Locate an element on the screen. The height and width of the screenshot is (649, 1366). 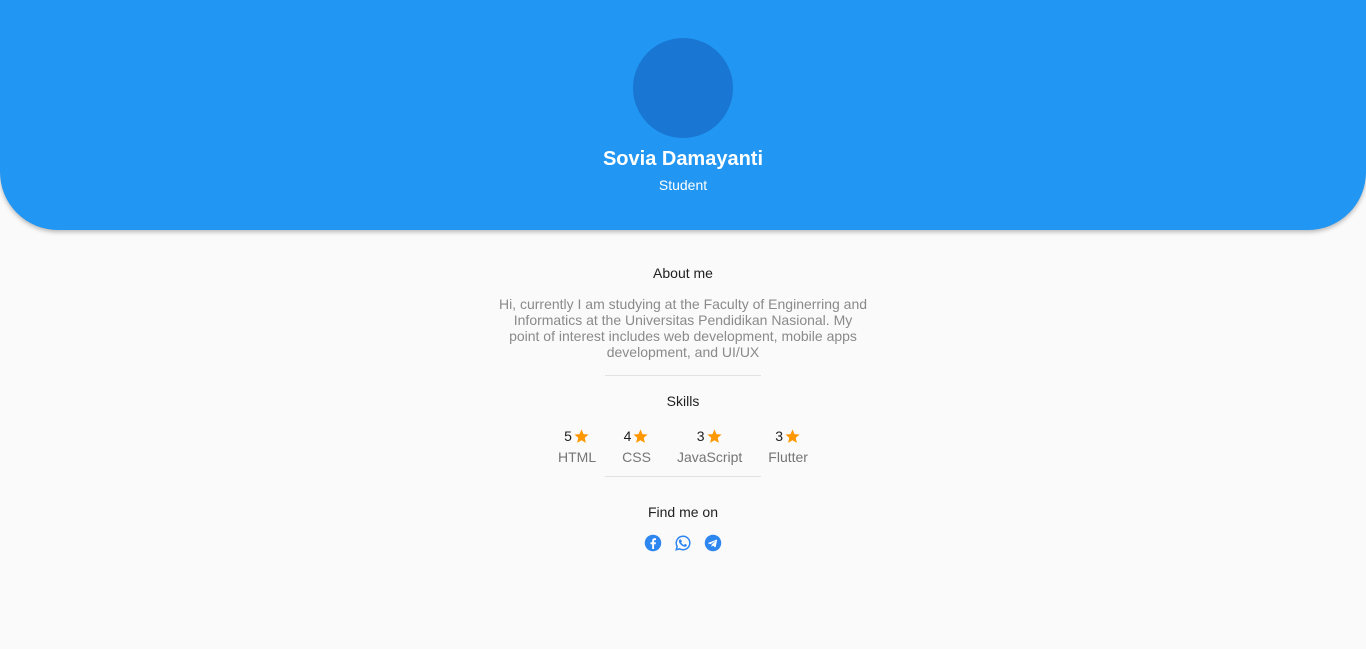
skill-label: Flutter is located at coordinates (788, 457).